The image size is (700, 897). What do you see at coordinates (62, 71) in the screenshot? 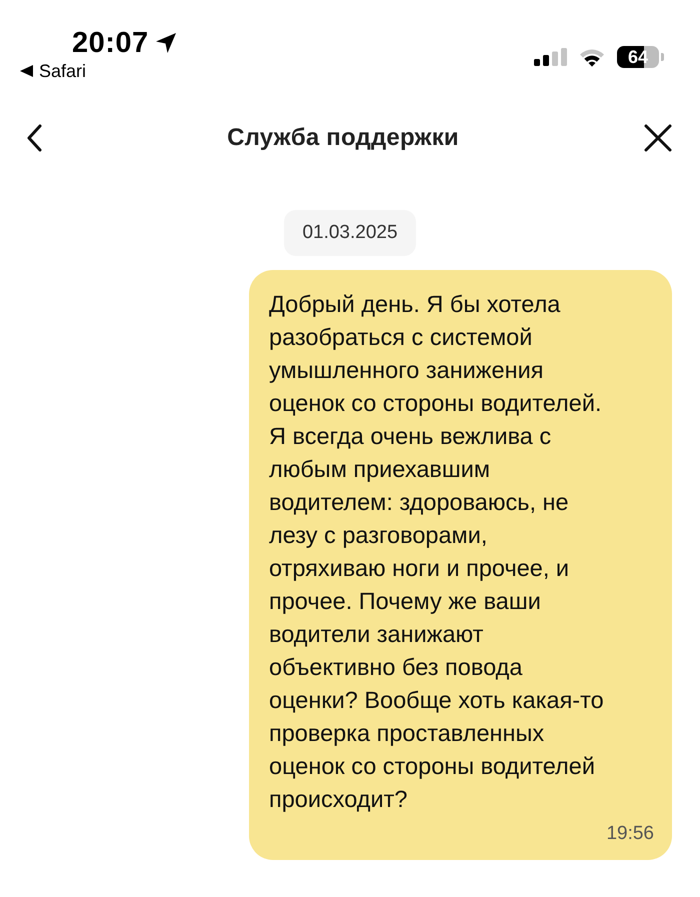
I see `back-to-app-link: Safari` at bounding box center [62, 71].